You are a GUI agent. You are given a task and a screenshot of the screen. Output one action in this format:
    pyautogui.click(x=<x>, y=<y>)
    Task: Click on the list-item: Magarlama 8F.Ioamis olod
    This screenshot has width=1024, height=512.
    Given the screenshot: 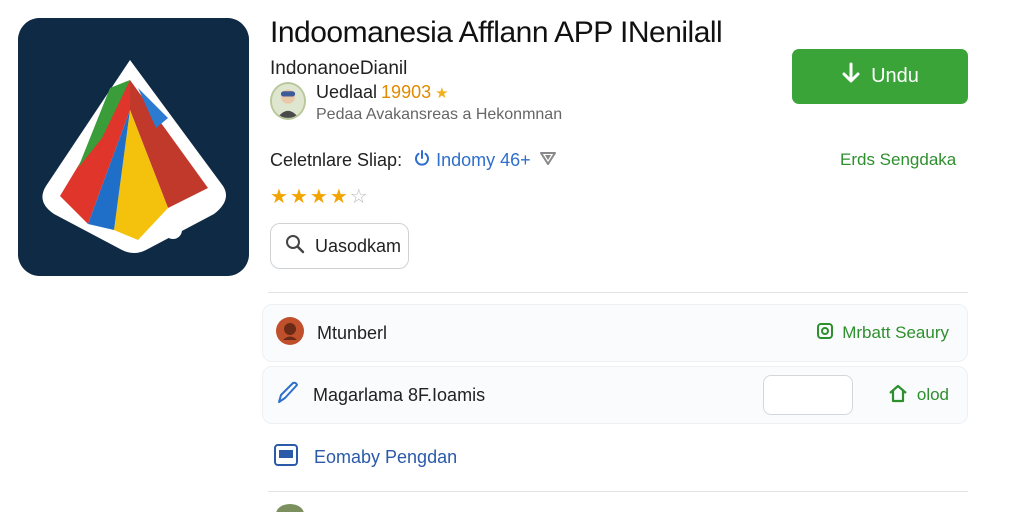 What is the action you would take?
    pyautogui.click(x=615, y=395)
    